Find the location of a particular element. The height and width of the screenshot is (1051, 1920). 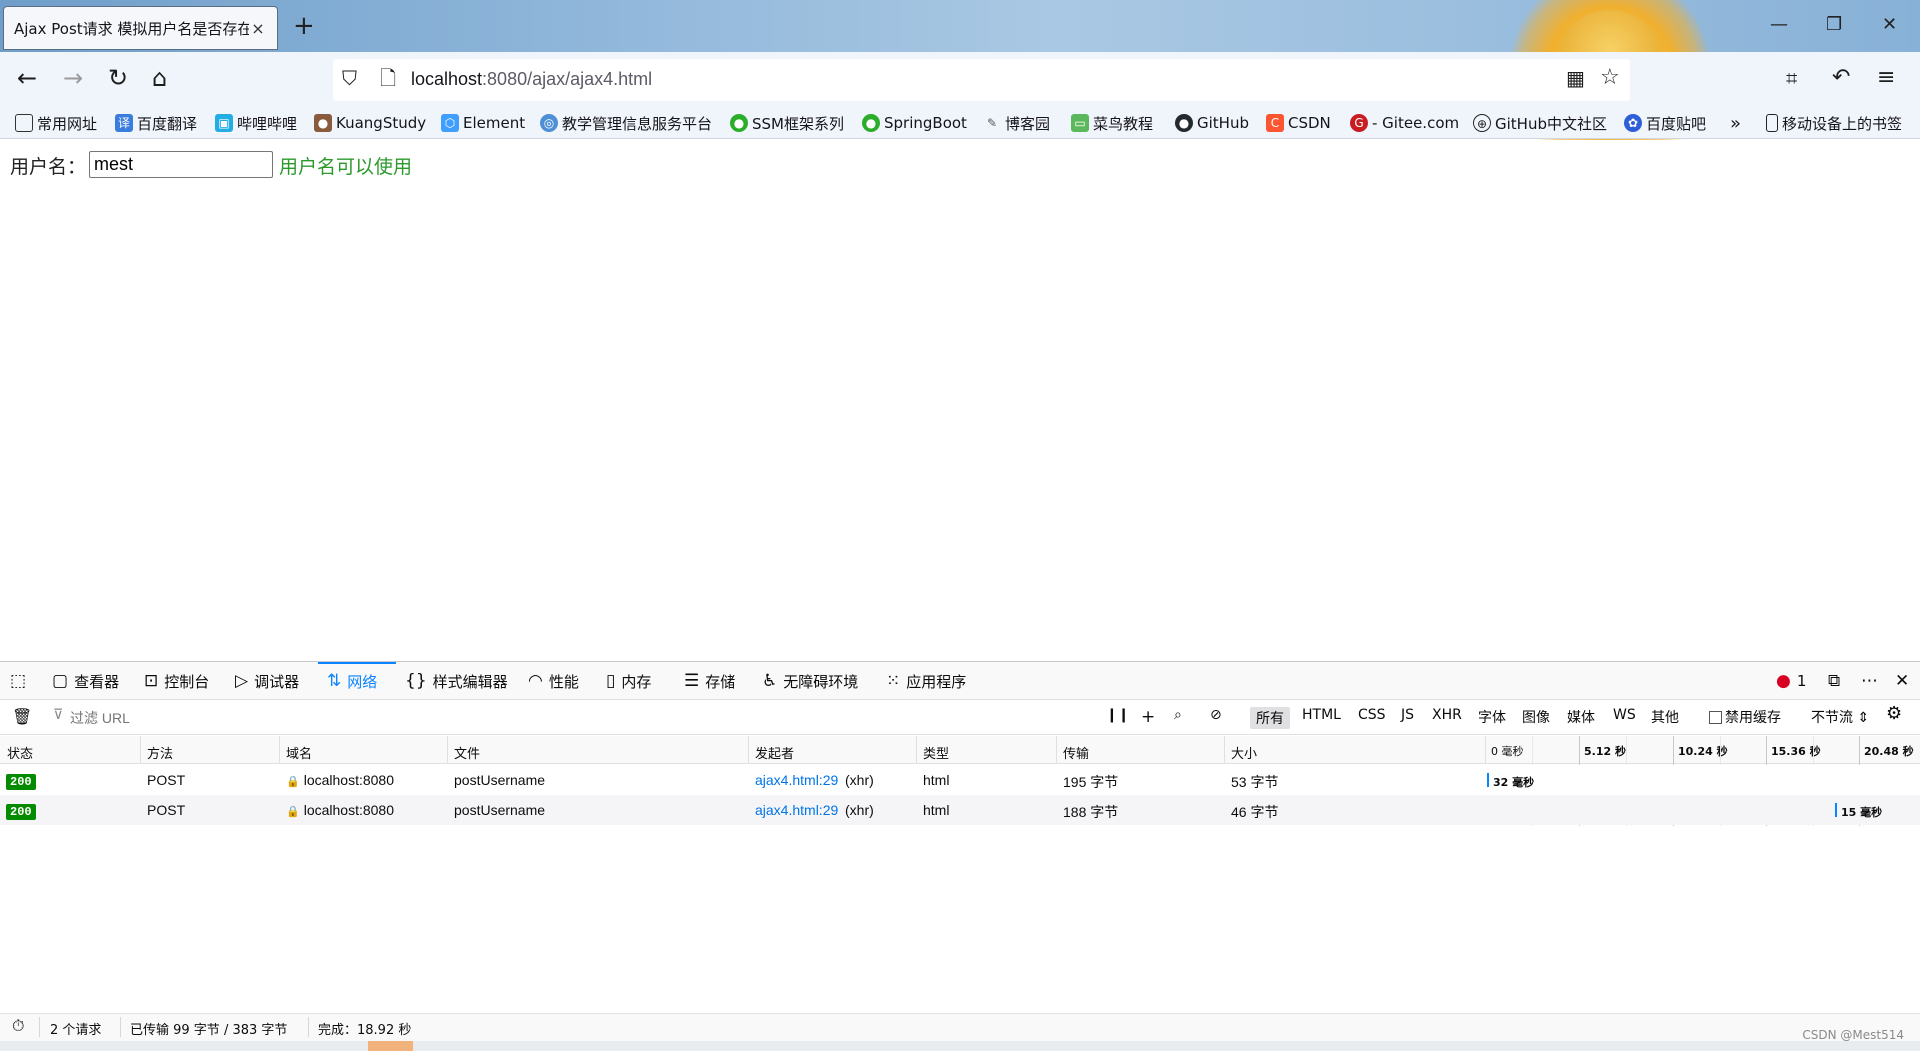

filter-fonts: 字体 is located at coordinates (1492, 717).